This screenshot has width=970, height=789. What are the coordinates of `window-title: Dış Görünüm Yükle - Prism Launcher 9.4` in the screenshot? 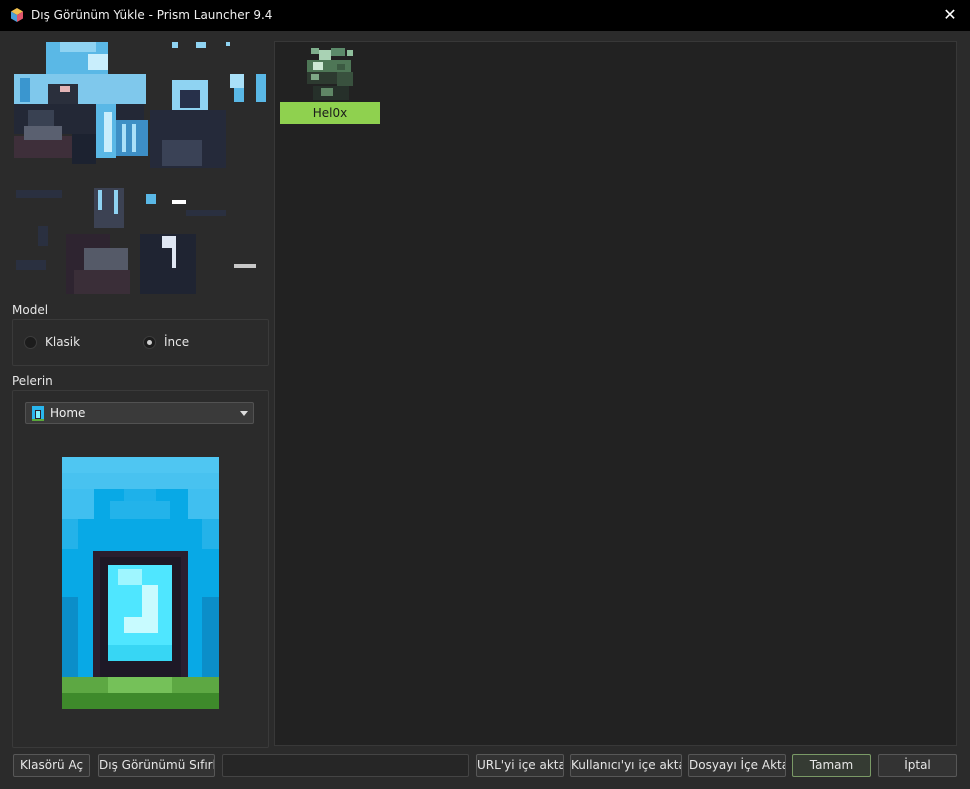 It's located at (152, 15).